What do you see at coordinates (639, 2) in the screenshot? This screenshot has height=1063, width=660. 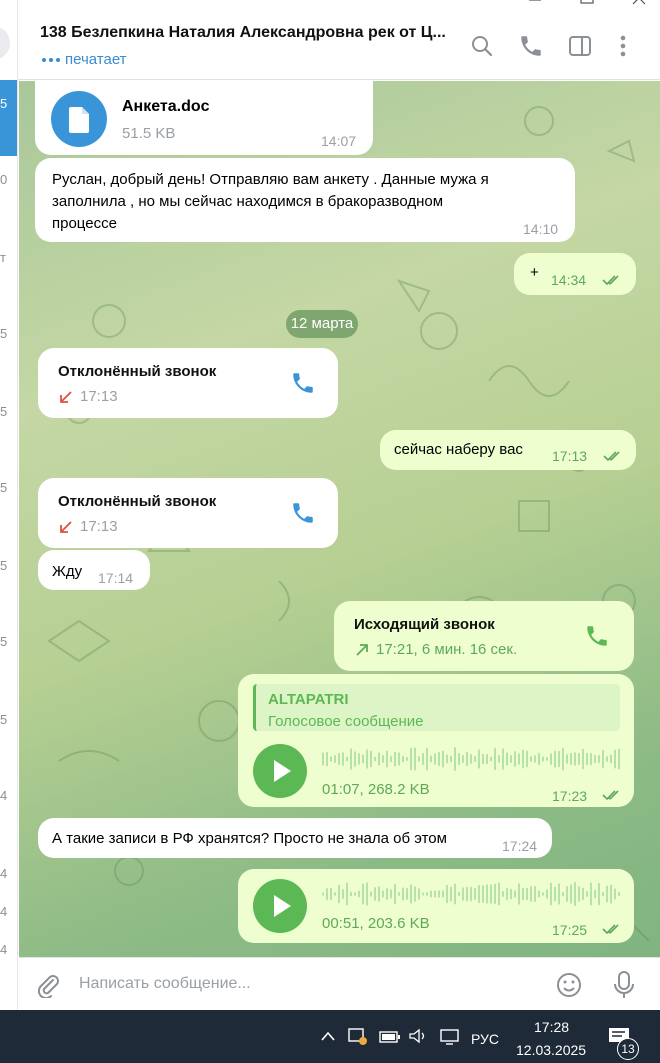 I see `close-icon` at bounding box center [639, 2].